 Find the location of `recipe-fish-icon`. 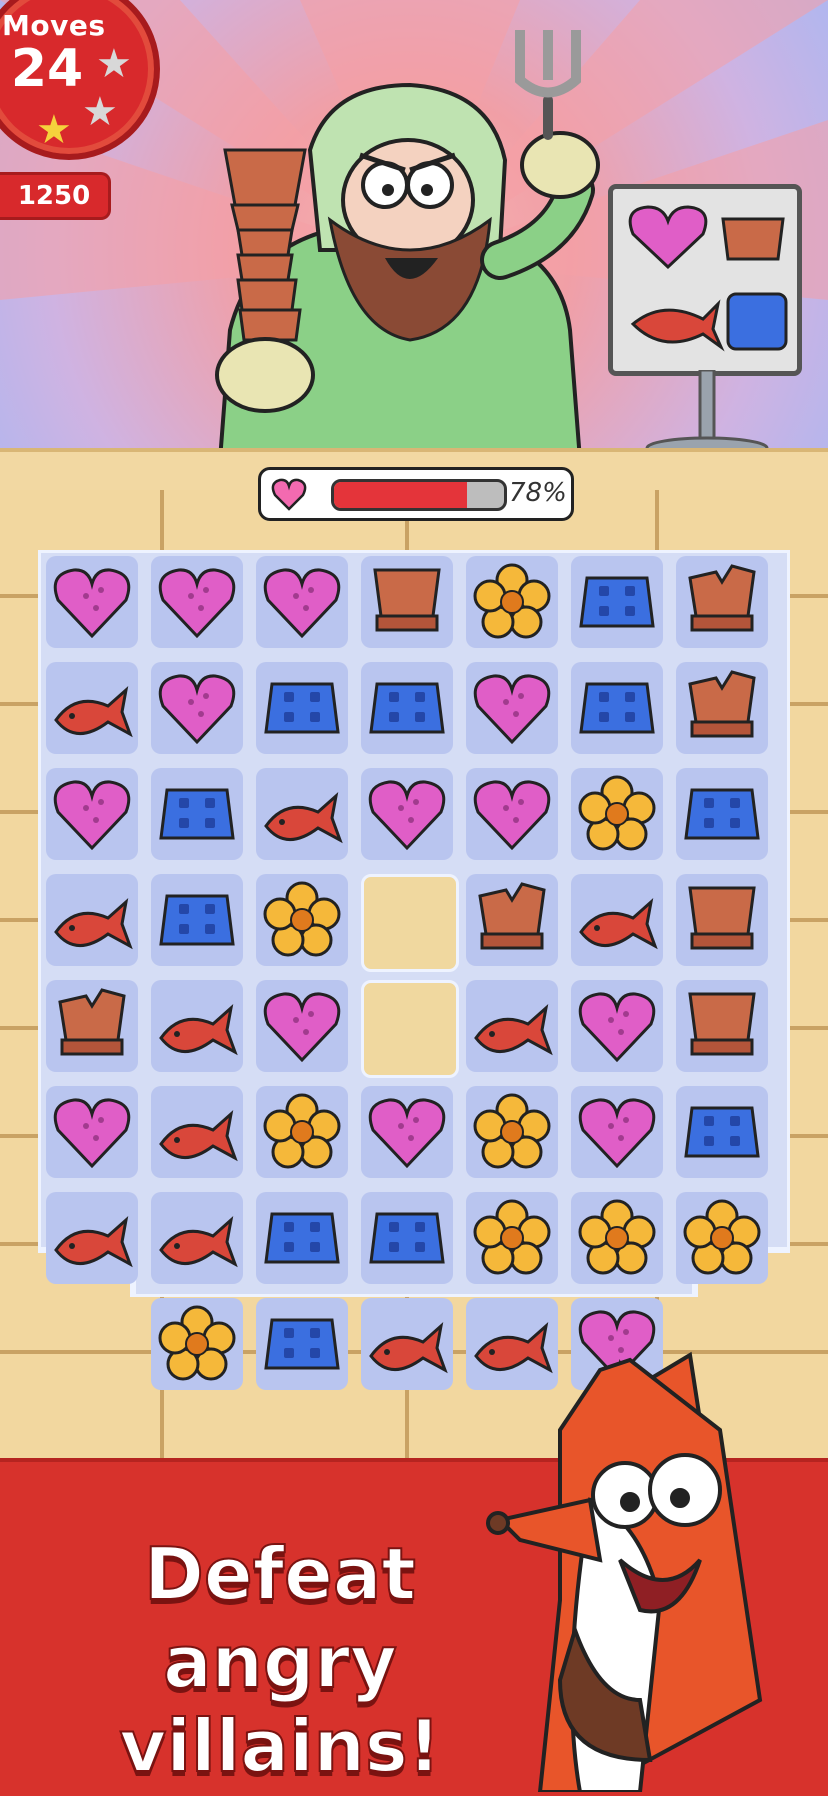

recipe-fish-icon is located at coordinates (677, 325).